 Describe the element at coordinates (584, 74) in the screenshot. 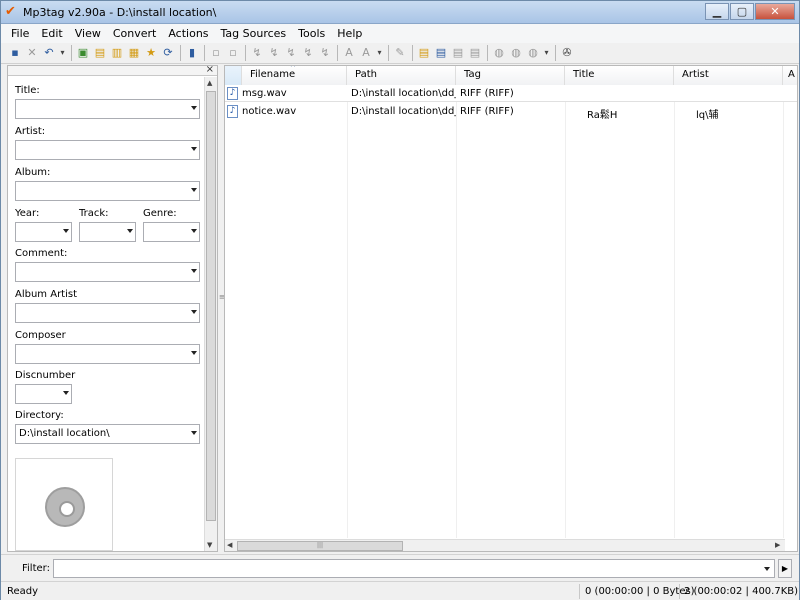

I see `header-title-label: Title` at that location.